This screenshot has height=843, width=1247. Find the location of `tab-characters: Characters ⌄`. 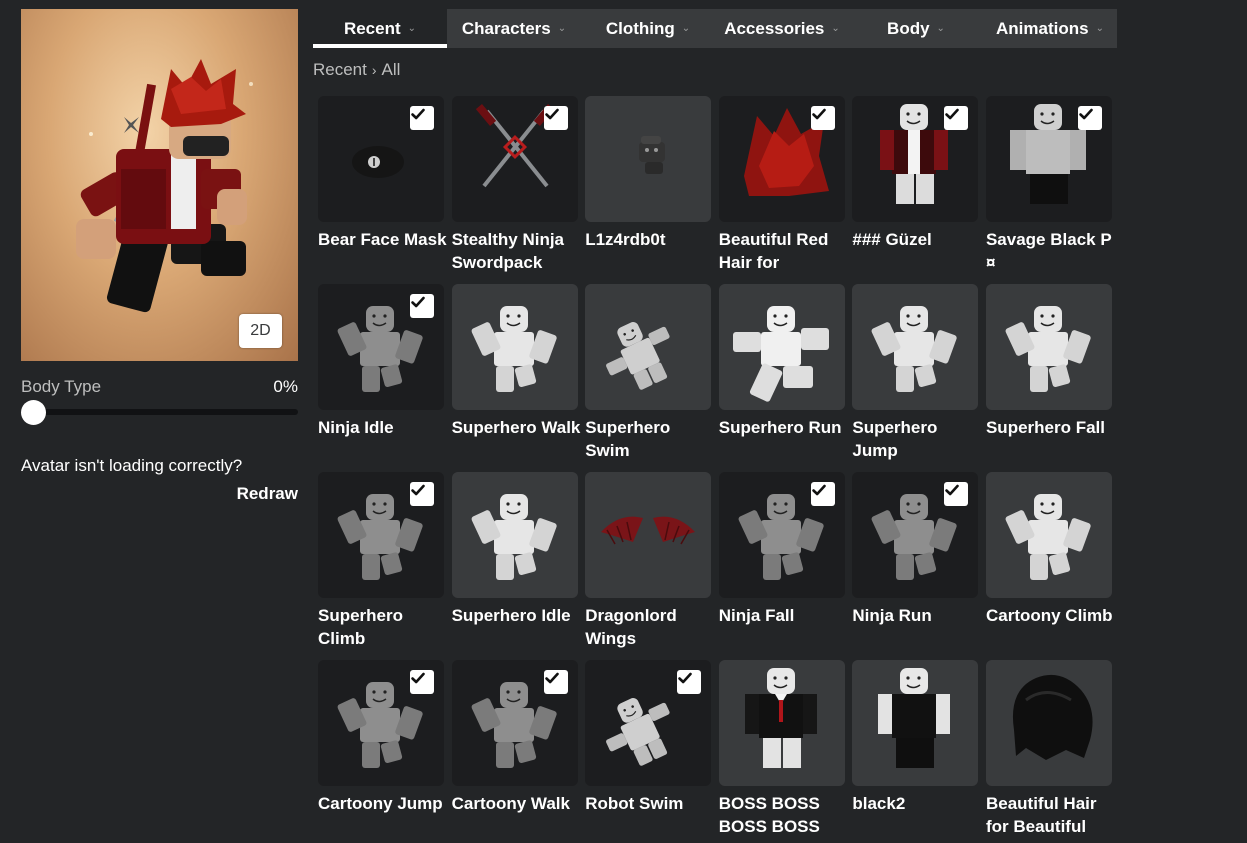

tab-characters: Characters ⌄ is located at coordinates (514, 28).